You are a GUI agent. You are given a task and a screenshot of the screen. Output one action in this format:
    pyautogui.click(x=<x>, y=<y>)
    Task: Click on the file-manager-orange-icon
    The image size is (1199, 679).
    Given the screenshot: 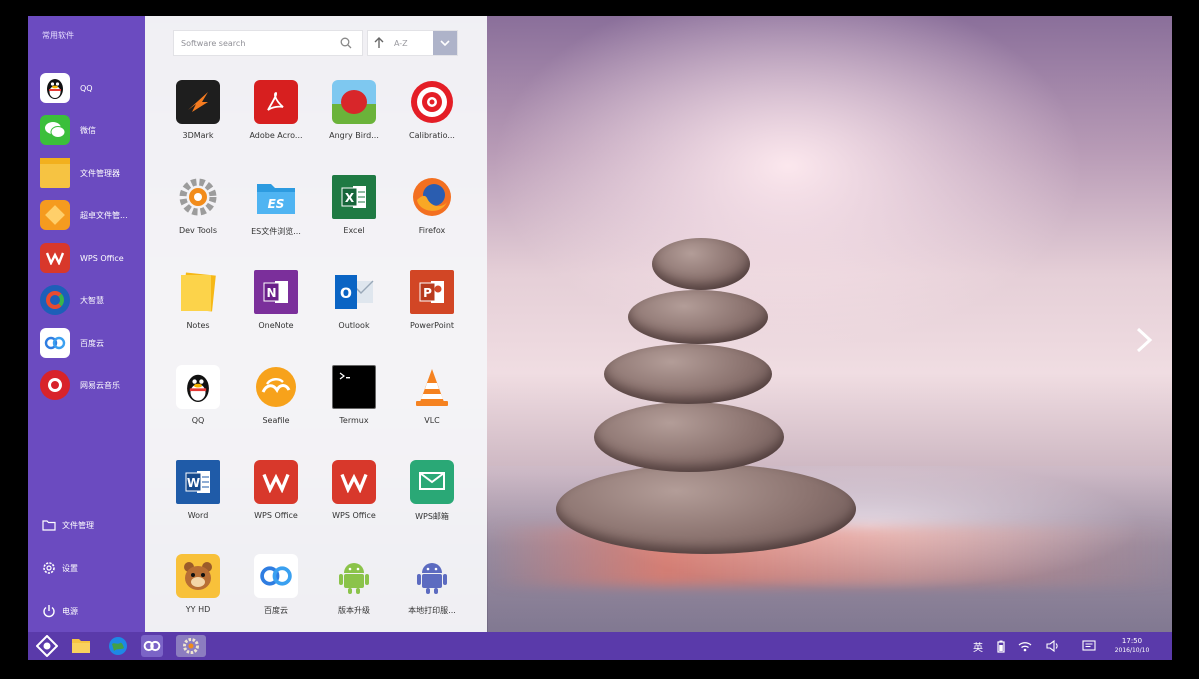 What is the action you would take?
    pyautogui.click(x=55, y=215)
    